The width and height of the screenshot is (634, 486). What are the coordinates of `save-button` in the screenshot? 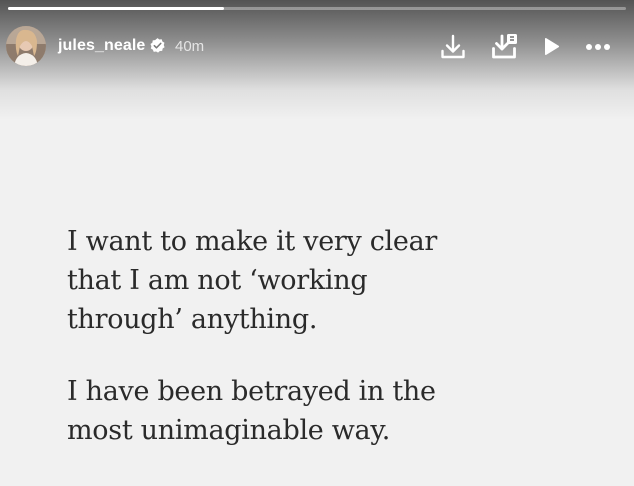 It's located at (505, 47).